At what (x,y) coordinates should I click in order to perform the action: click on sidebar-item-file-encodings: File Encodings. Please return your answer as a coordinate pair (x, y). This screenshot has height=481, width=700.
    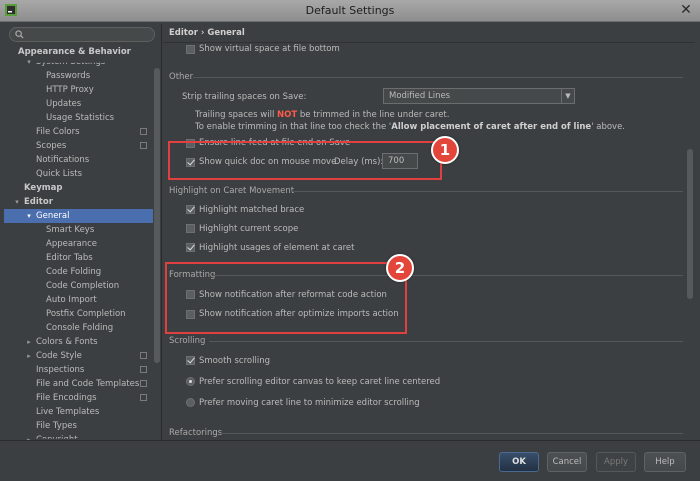
    Looking at the image, I should click on (78, 398).